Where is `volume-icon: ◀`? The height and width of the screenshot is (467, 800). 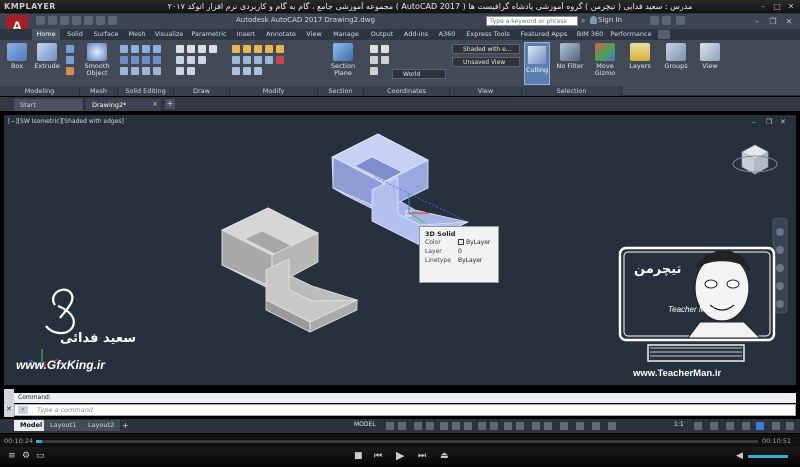
volume-icon: ◀ is located at coordinates (739, 456).